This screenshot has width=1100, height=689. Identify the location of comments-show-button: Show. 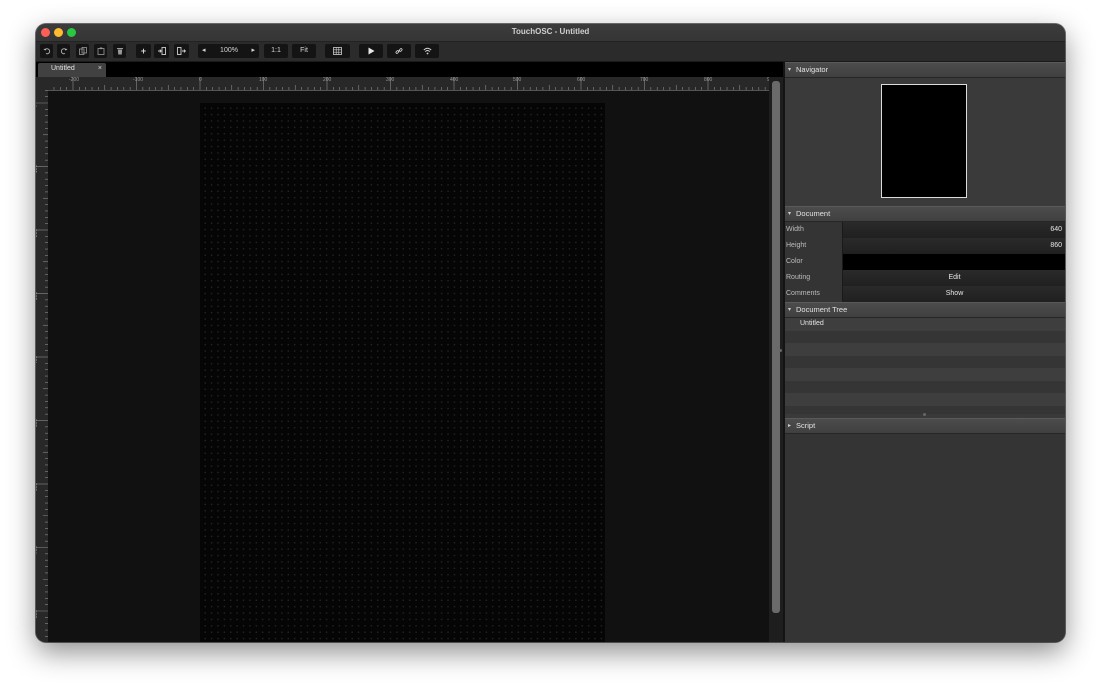
(953, 294).